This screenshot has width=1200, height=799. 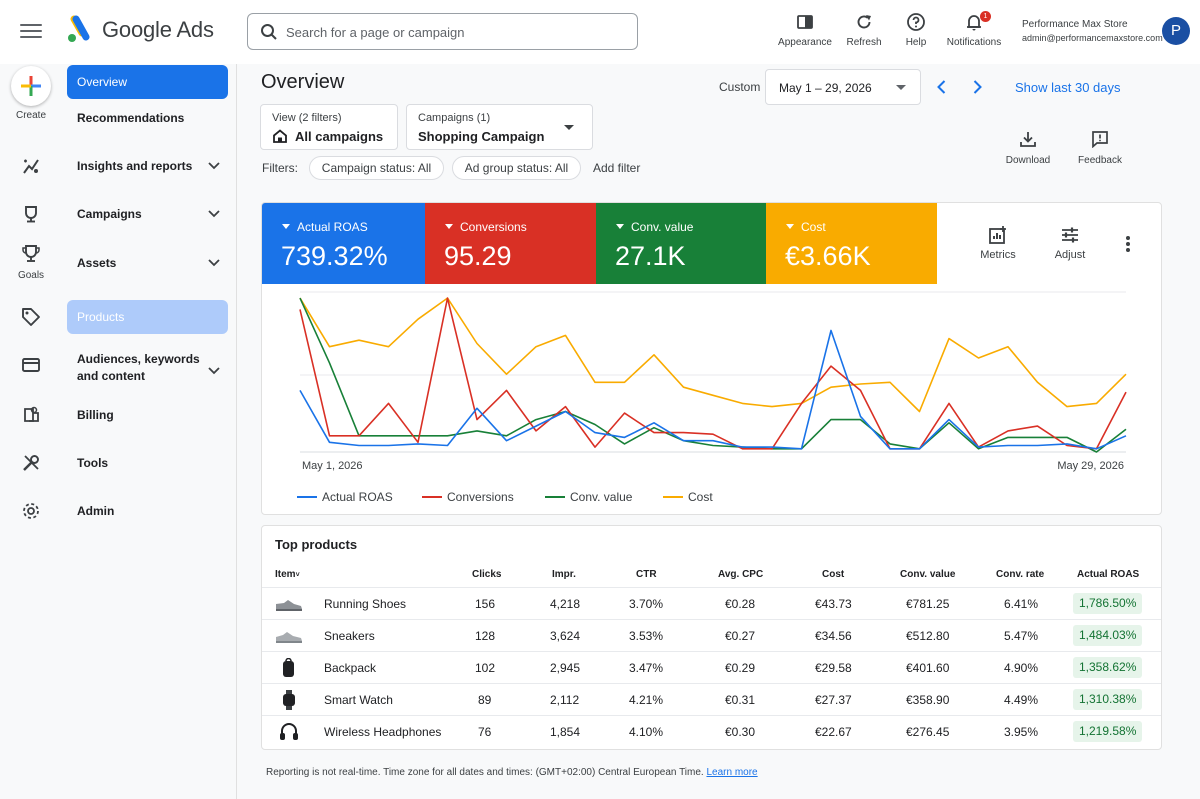 I want to click on product-name: Sneakers, so click(x=349, y=636).